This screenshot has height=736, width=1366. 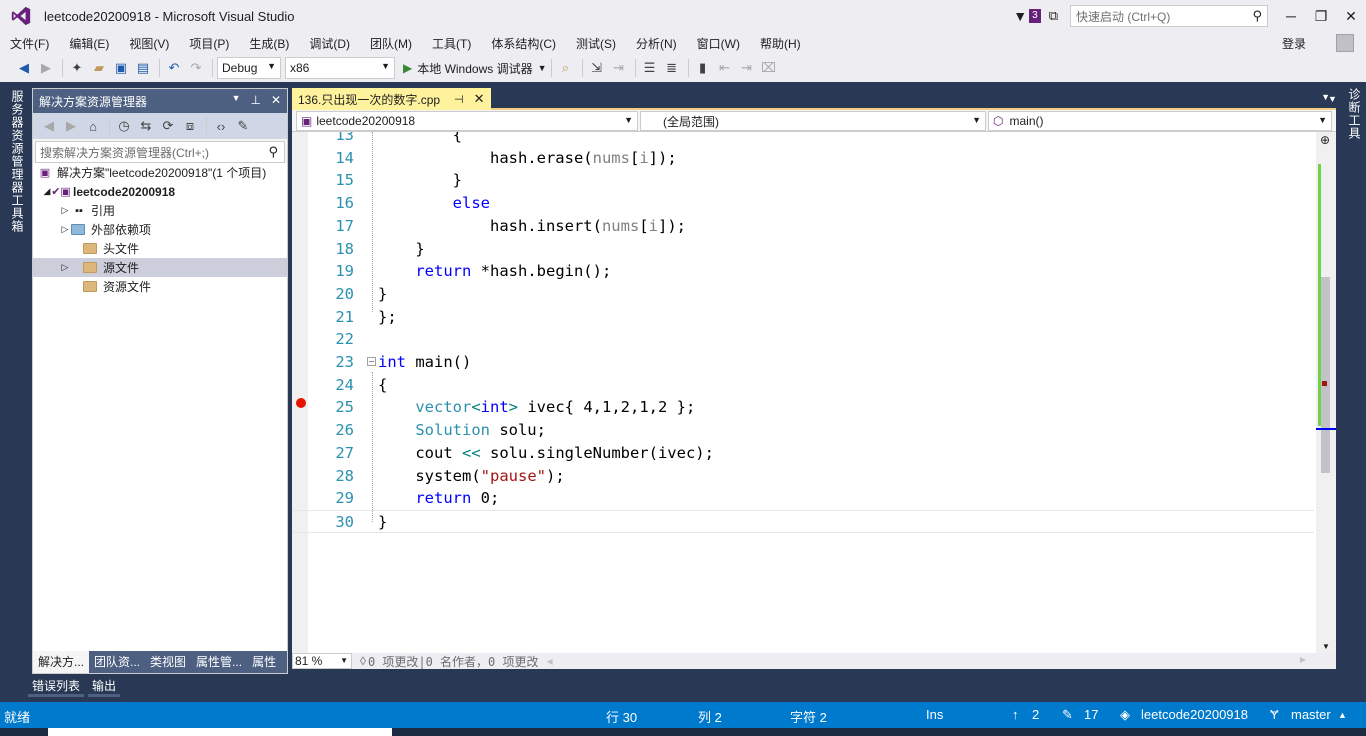 I want to click on tree-item-source-files: ▷ 源文件, so click(x=160, y=267).